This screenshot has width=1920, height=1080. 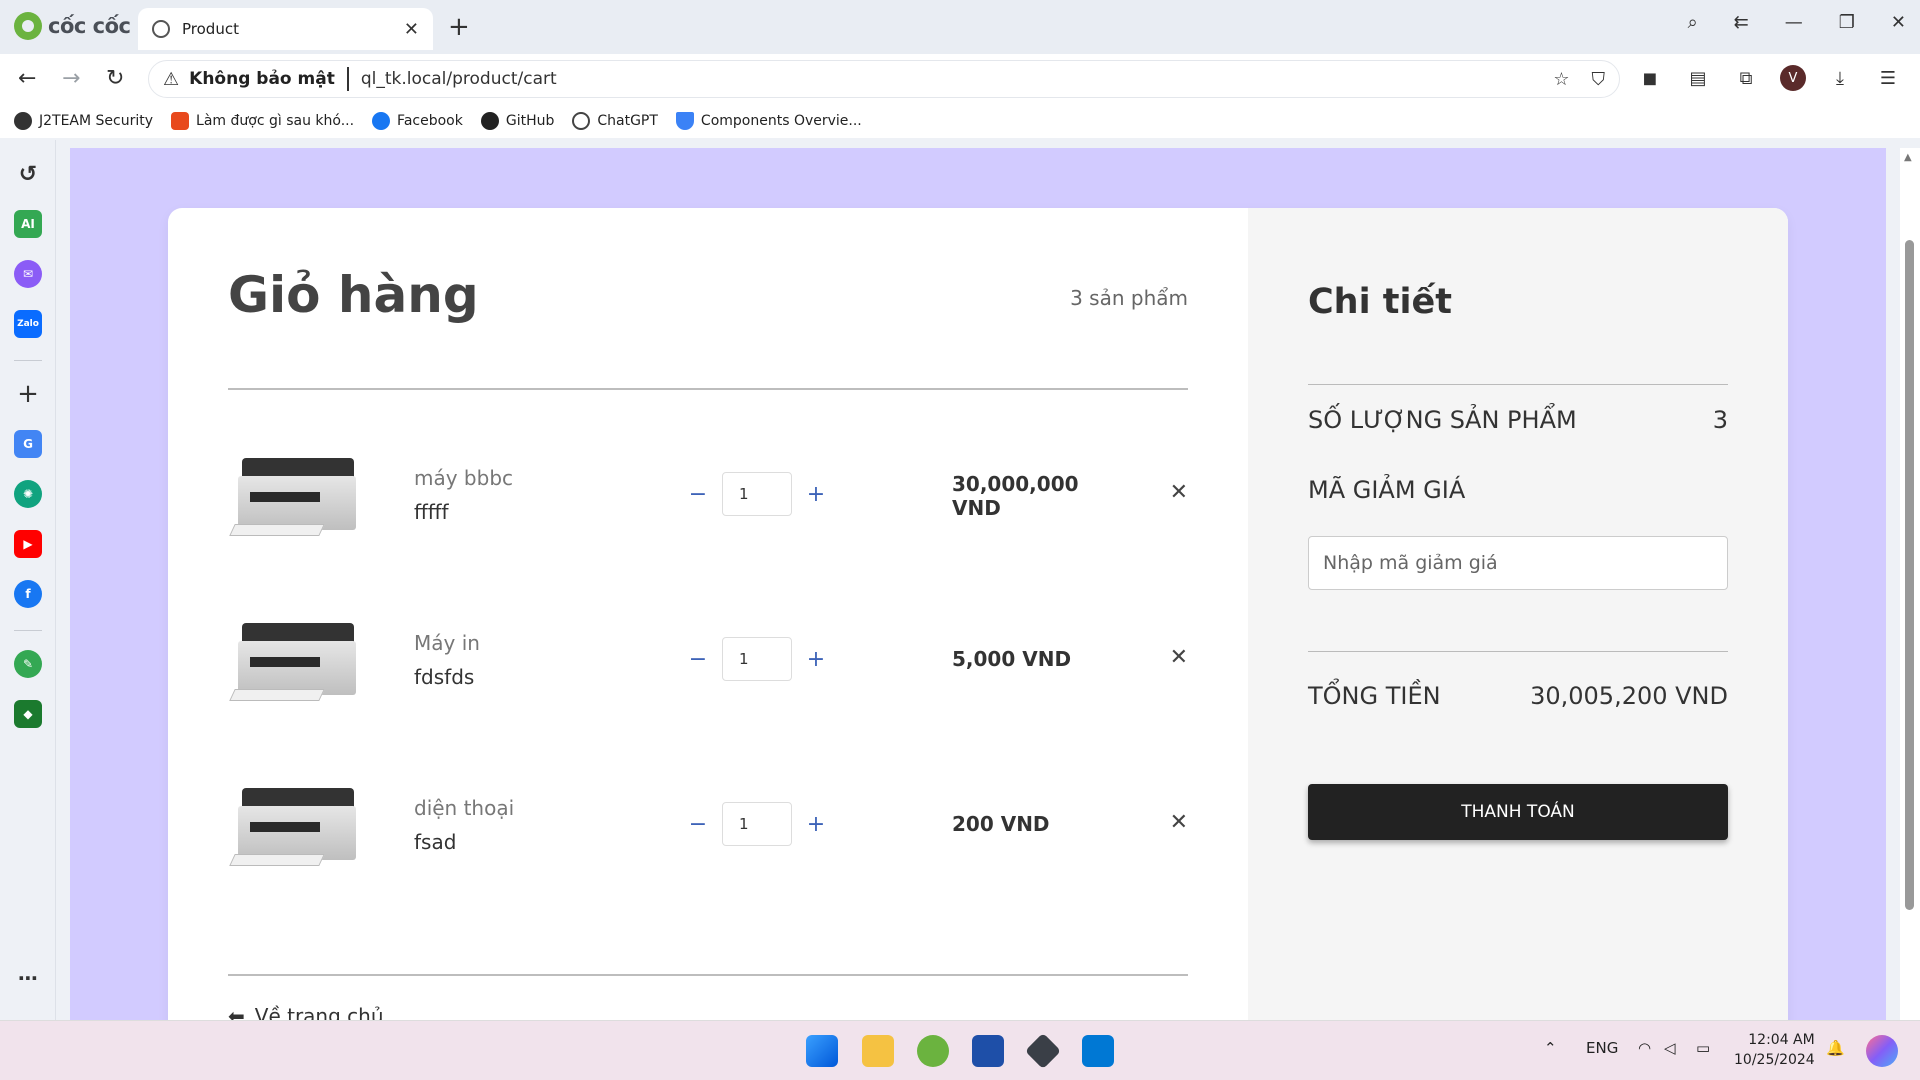 What do you see at coordinates (1374, 696) in the screenshot?
I see `total-label: TỔNG TIỀN` at bounding box center [1374, 696].